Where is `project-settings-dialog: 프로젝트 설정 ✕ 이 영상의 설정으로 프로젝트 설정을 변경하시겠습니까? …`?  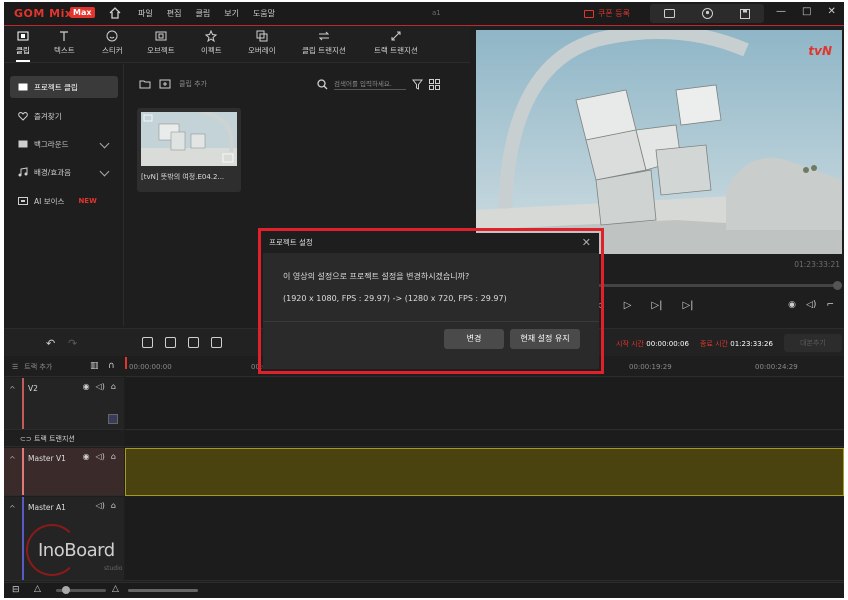 project-settings-dialog: 프로젝트 설정 ✕ 이 영상의 설정으로 프로젝트 설정을 변경하시겠습니까? … is located at coordinates (431, 301).